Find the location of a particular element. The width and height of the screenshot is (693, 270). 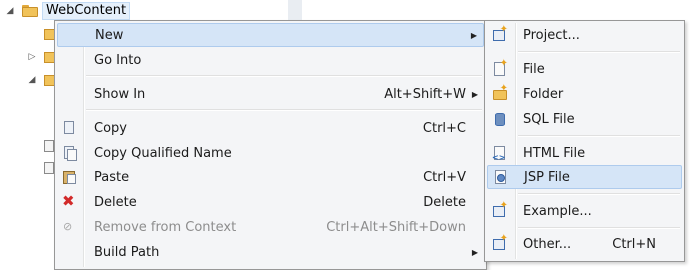

menu-item-build-path: Build Path ▶ is located at coordinates (270, 252).